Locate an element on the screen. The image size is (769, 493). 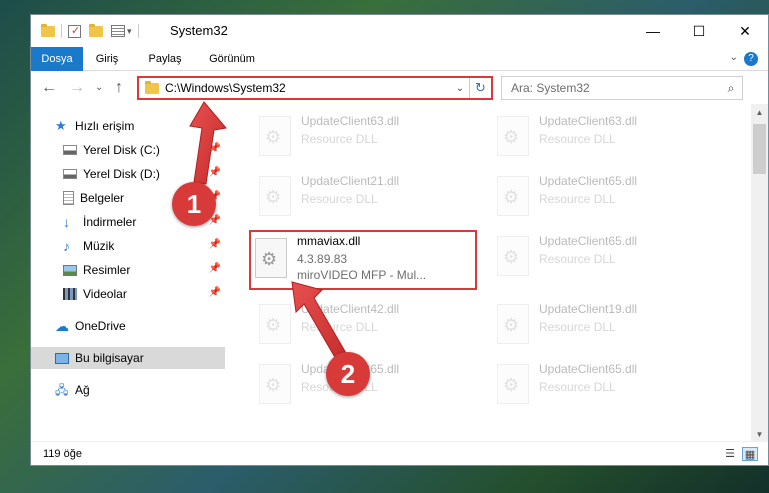
list-item: UpdateClient21.dll Resource DLL is located at coordinates (363, 197).